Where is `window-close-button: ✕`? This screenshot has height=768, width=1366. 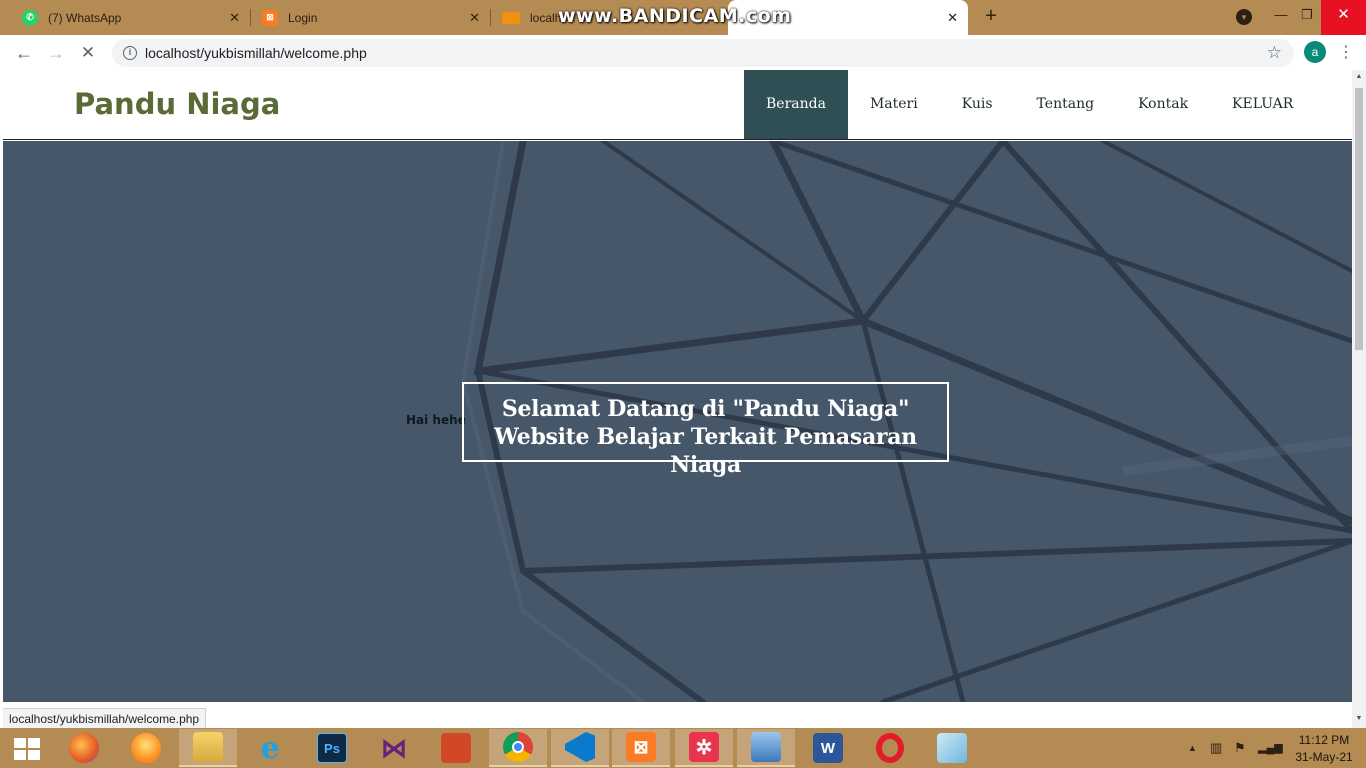
window-close-button: ✕ is located at coordinates (1343, 17).